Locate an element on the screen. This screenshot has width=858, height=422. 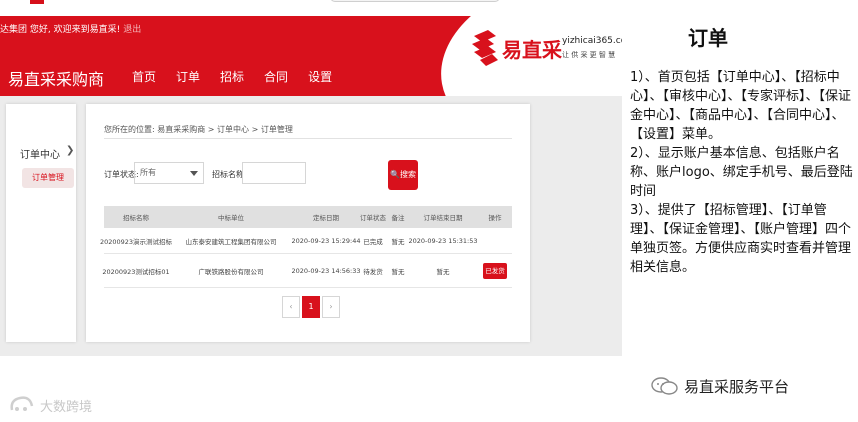
logo-mark-icon is located at coordinates (485, 48).